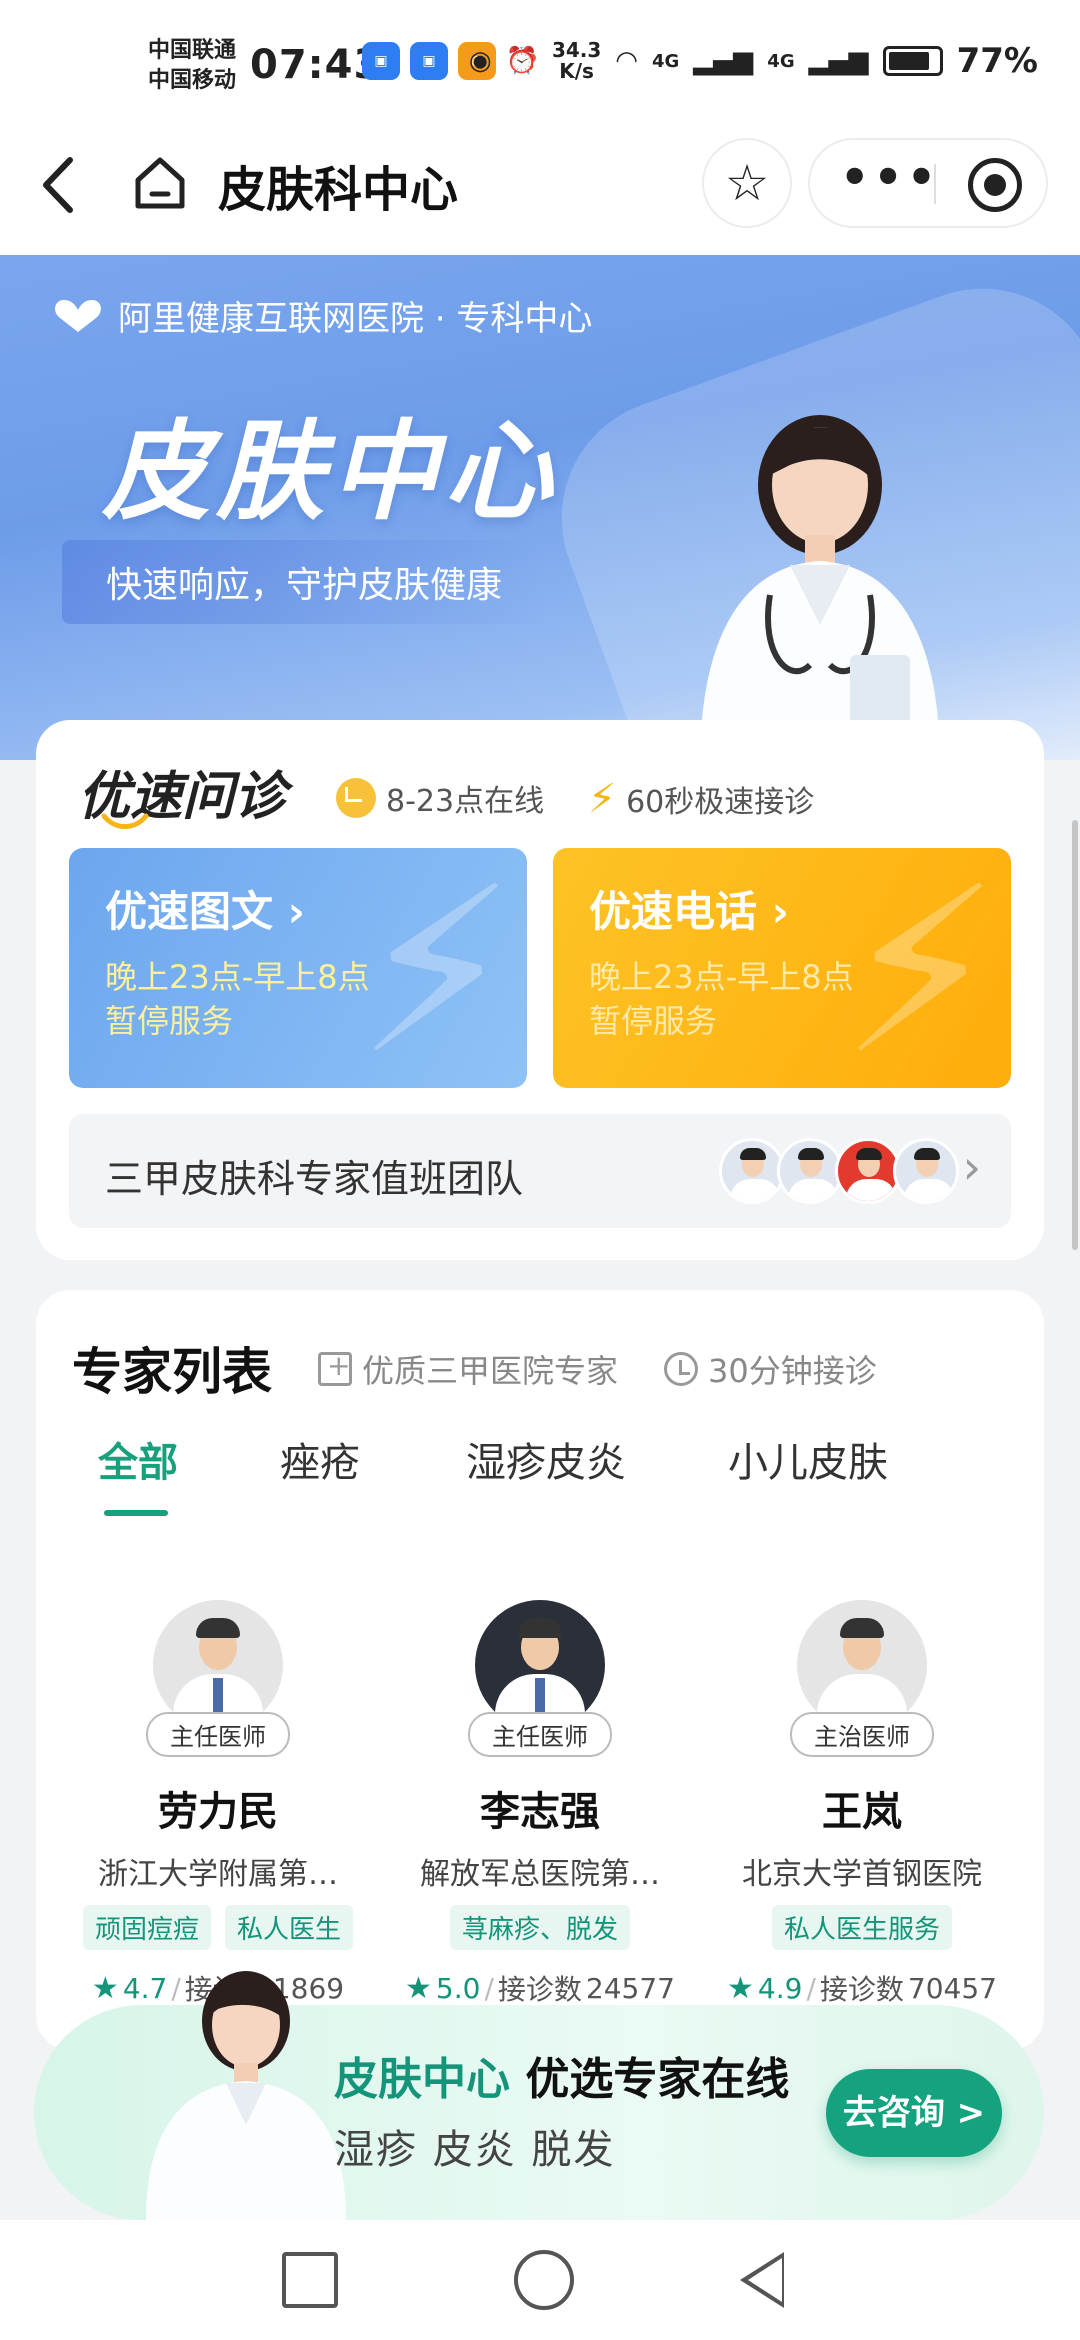 The height and width of the screenshot is (2340, 1080). I want to click on net-speed-unit: K/s, so click(576, 71).